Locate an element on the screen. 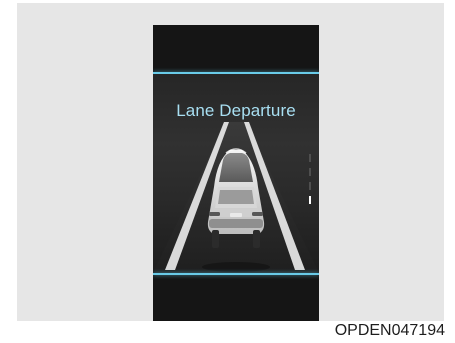 The image size is (455, 343). page-indicator-dot-active is located at coordinates (310, 200).